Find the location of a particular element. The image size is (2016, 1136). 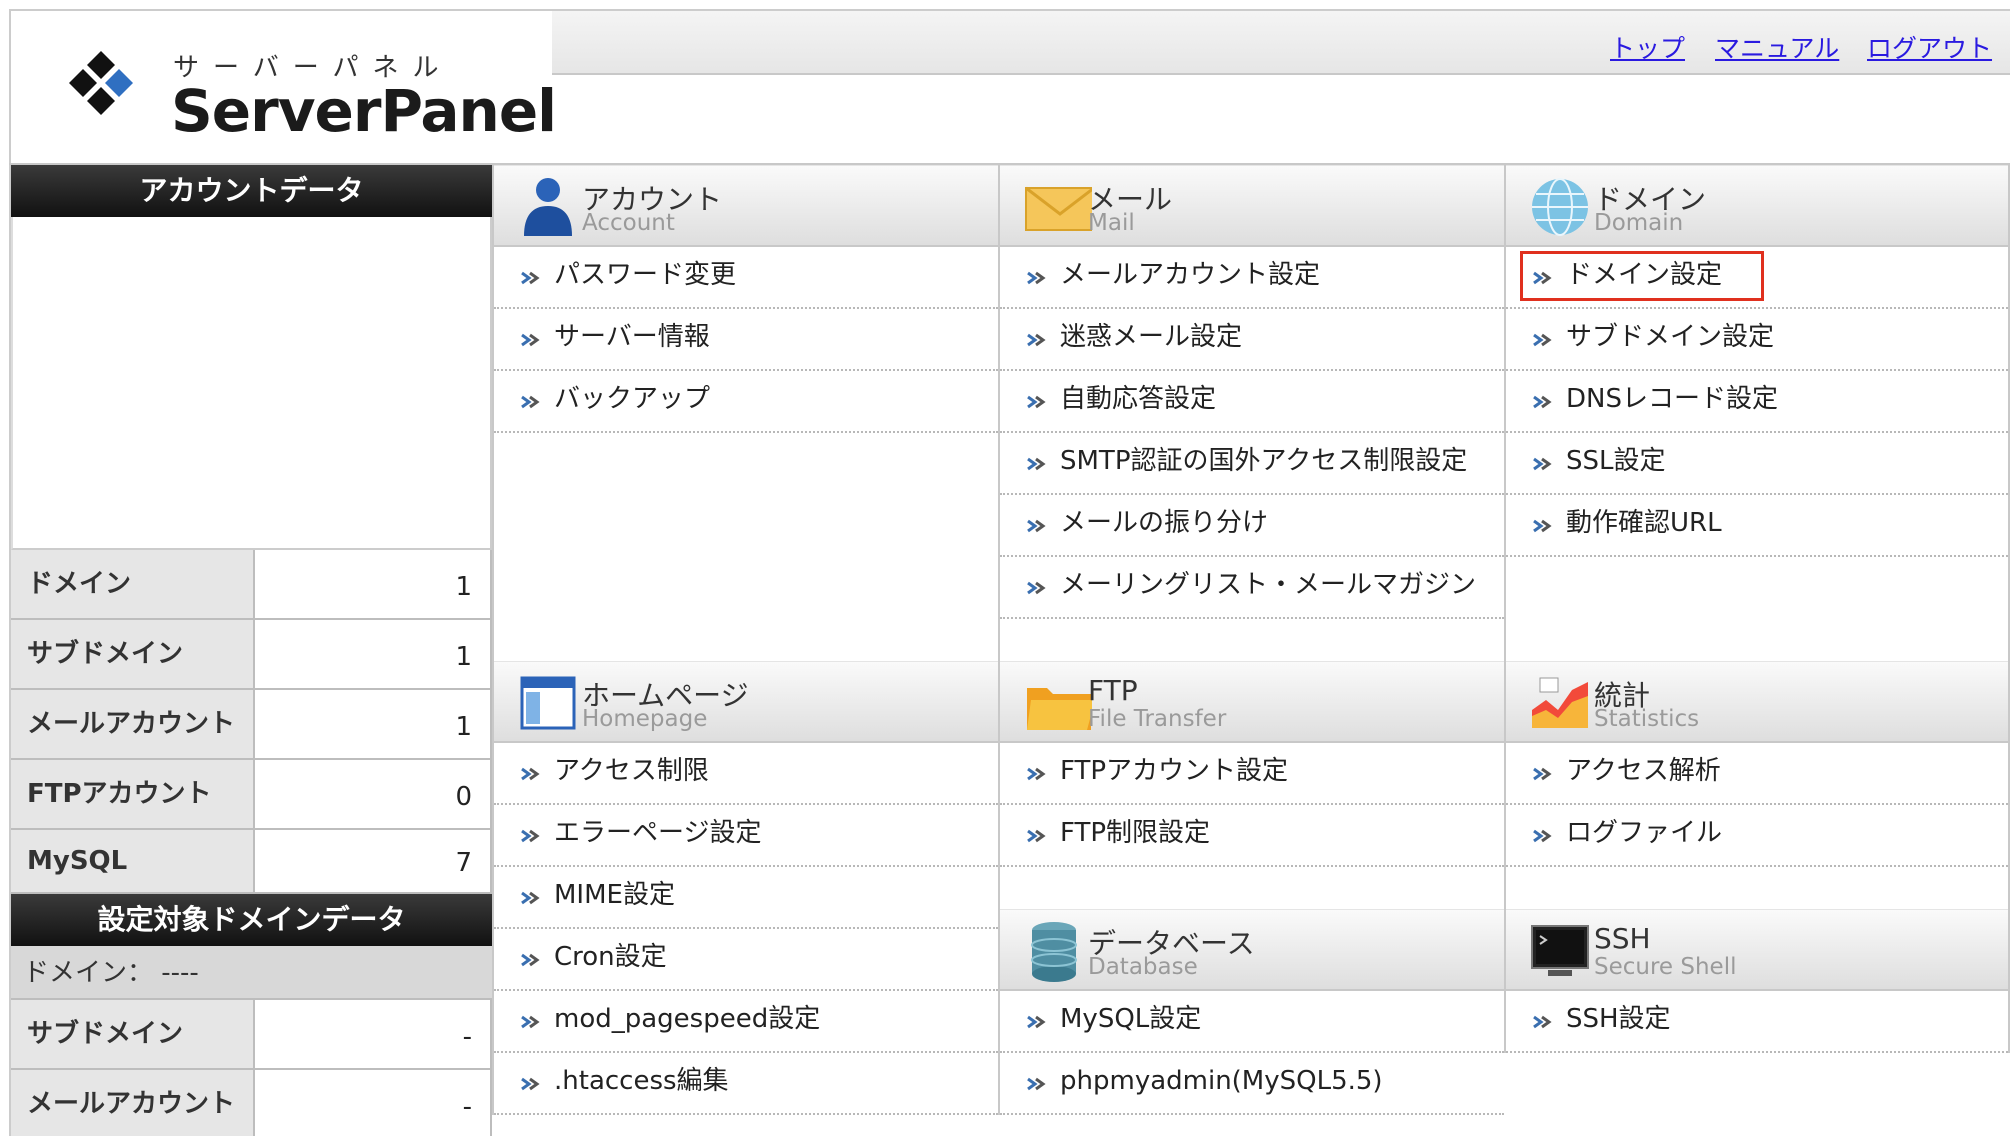

menu-item-label: FTPアカウント設定 is located at coordinates (1174, 771).